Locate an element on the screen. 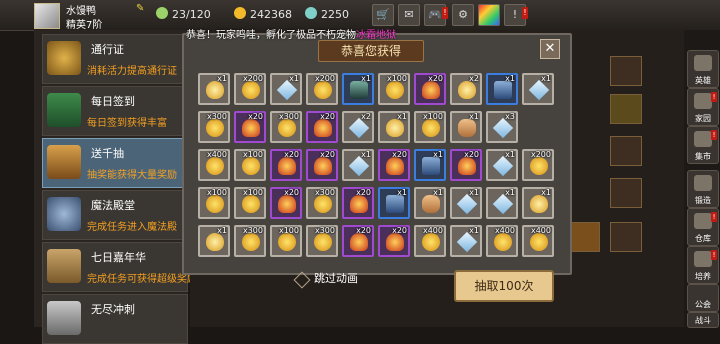 The width and height of the screenshot is (720, 344). nav-battle: 战斗 is located at coordinates (703, 320).